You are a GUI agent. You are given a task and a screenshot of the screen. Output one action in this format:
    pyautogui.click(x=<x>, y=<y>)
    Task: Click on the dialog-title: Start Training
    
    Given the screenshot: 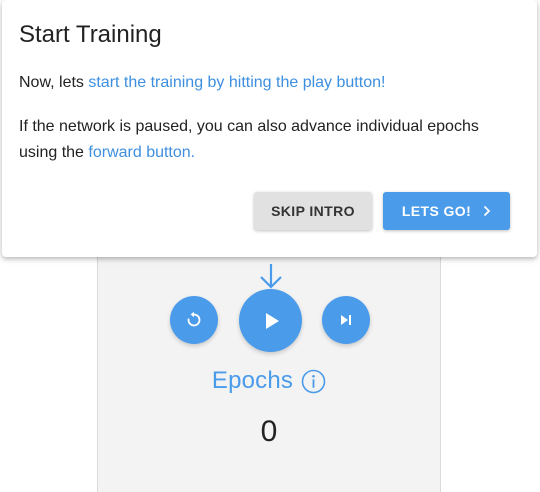 What is the action you would take?
    pyautogui.click(x=90, y=34)
    